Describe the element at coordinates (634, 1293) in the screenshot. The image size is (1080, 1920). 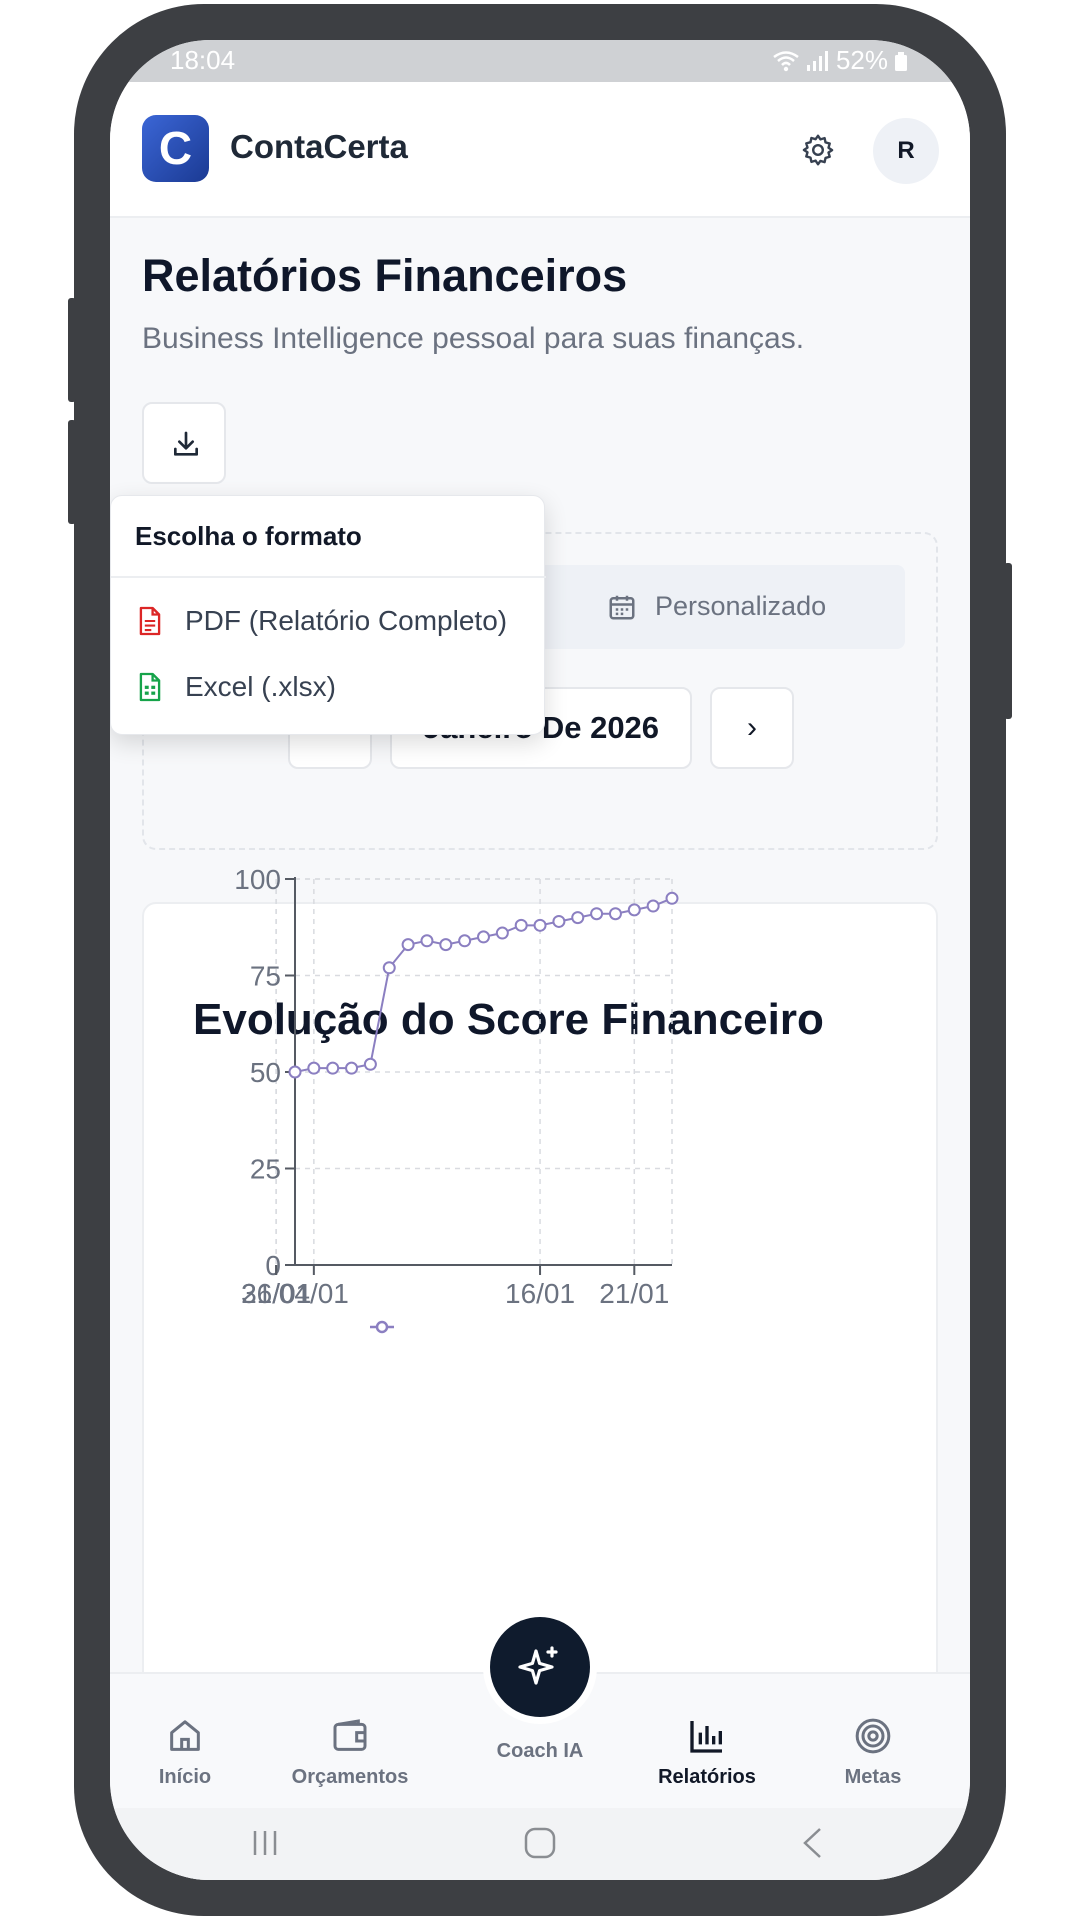
I see `x-tick-label: 21/01` at that location.